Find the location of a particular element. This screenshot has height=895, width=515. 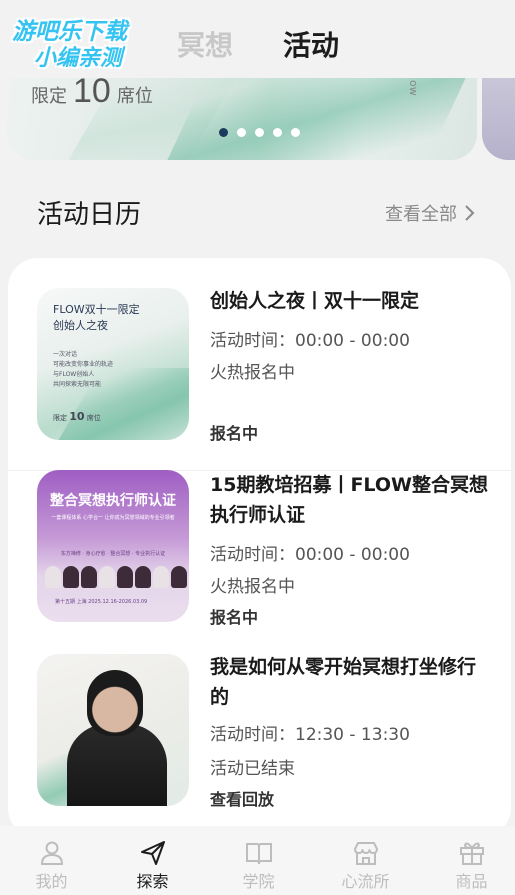

nav-item-flow-store: 心流所 is located at coordinates (365, 860).